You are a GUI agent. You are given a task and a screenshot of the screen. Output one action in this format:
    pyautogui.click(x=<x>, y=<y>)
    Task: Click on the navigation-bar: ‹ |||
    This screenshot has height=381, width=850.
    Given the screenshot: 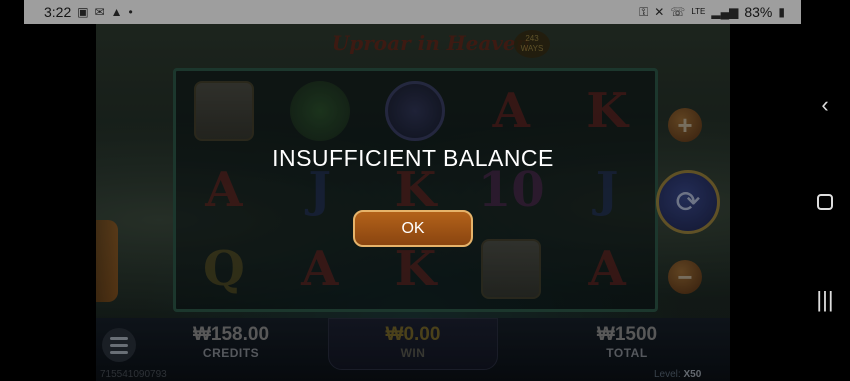 What is the action you would take?
    pyautogui.click(x=825, y=202)
    